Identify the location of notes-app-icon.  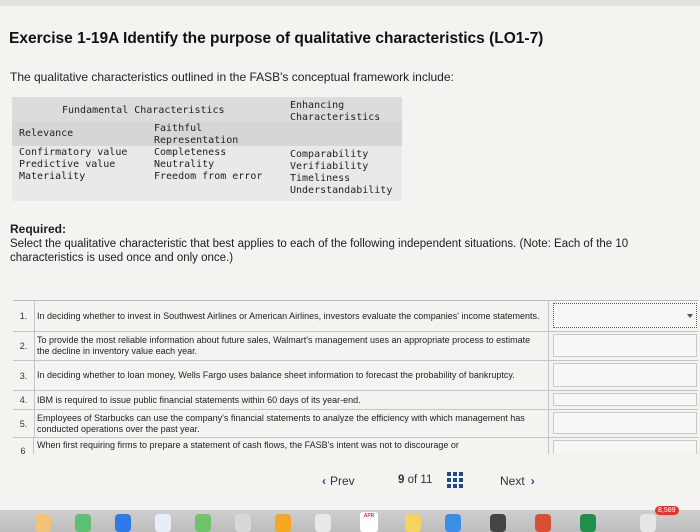
(43, 523).